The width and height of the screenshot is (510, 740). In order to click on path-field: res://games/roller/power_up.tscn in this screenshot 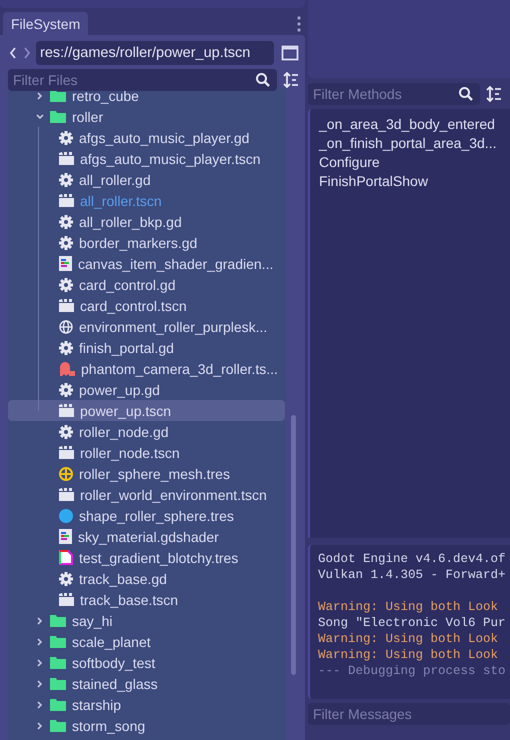, I will do `click(155, 53)`.